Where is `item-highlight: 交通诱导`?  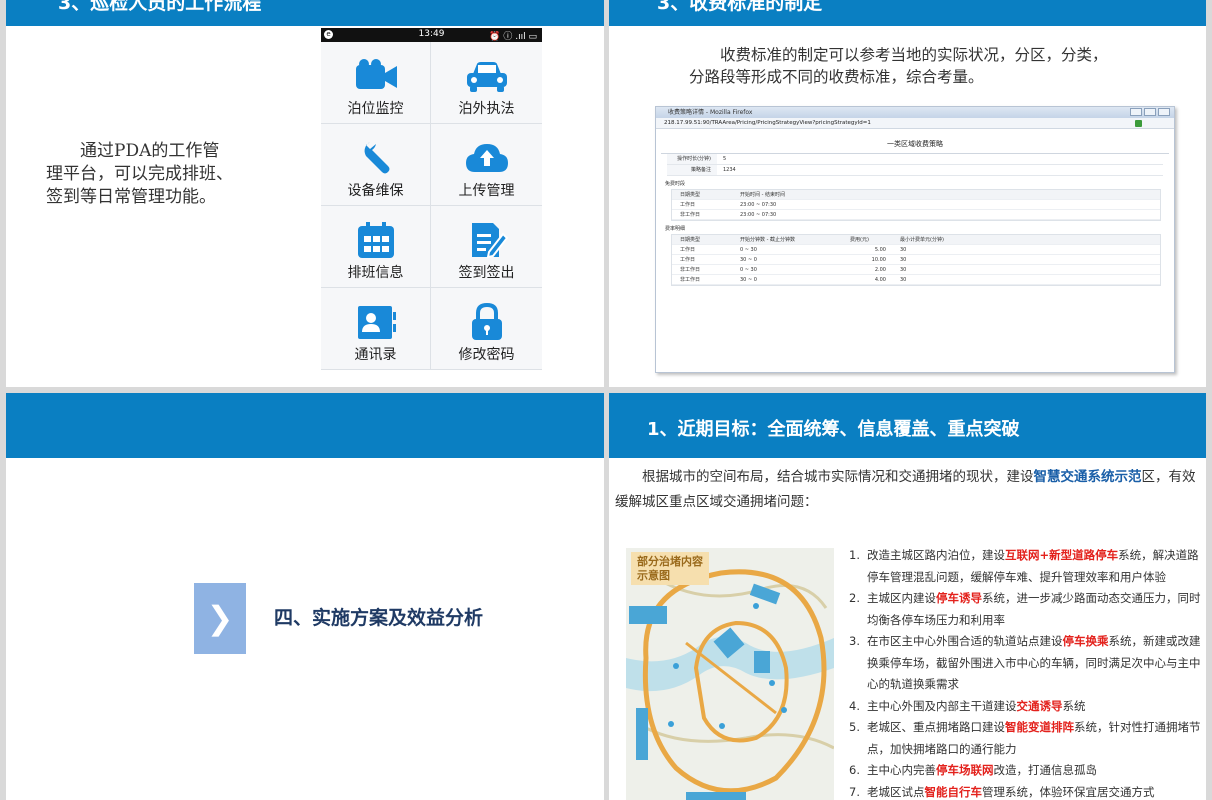 item-highlight: 交通诱导 is located at coordinates (1039, 705).